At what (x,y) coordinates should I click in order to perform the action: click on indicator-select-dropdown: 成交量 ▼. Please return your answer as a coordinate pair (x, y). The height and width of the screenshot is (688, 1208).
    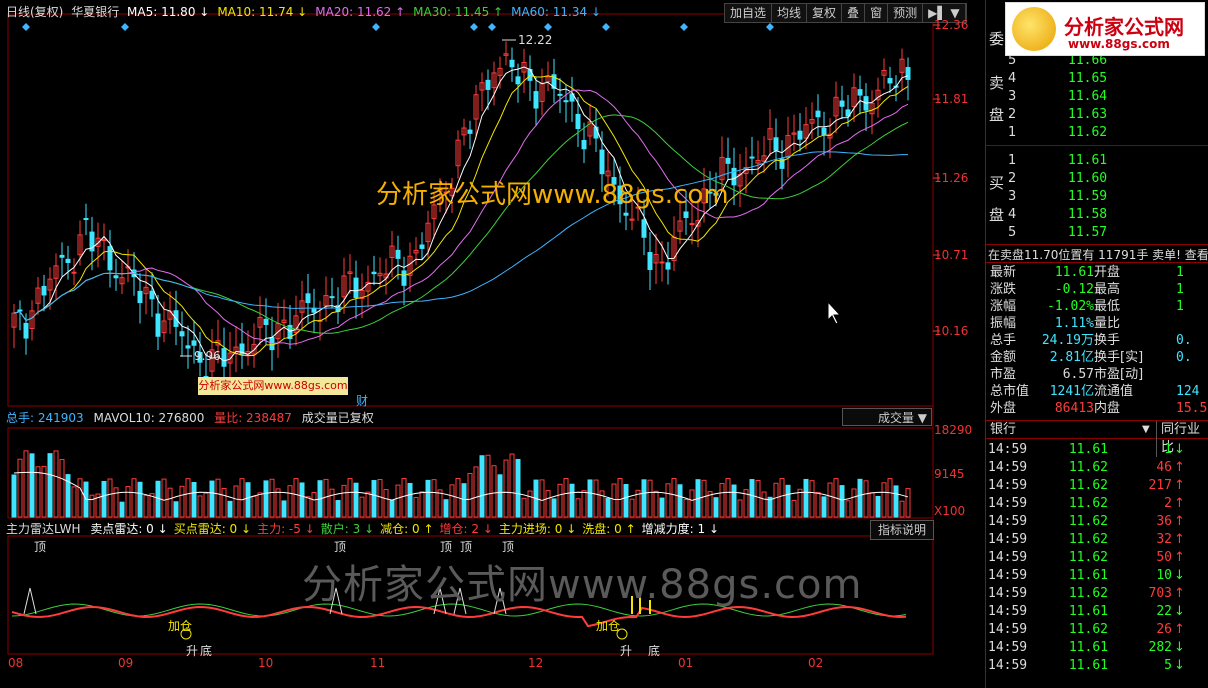
    Looking at the image, I should click on (887, 417).